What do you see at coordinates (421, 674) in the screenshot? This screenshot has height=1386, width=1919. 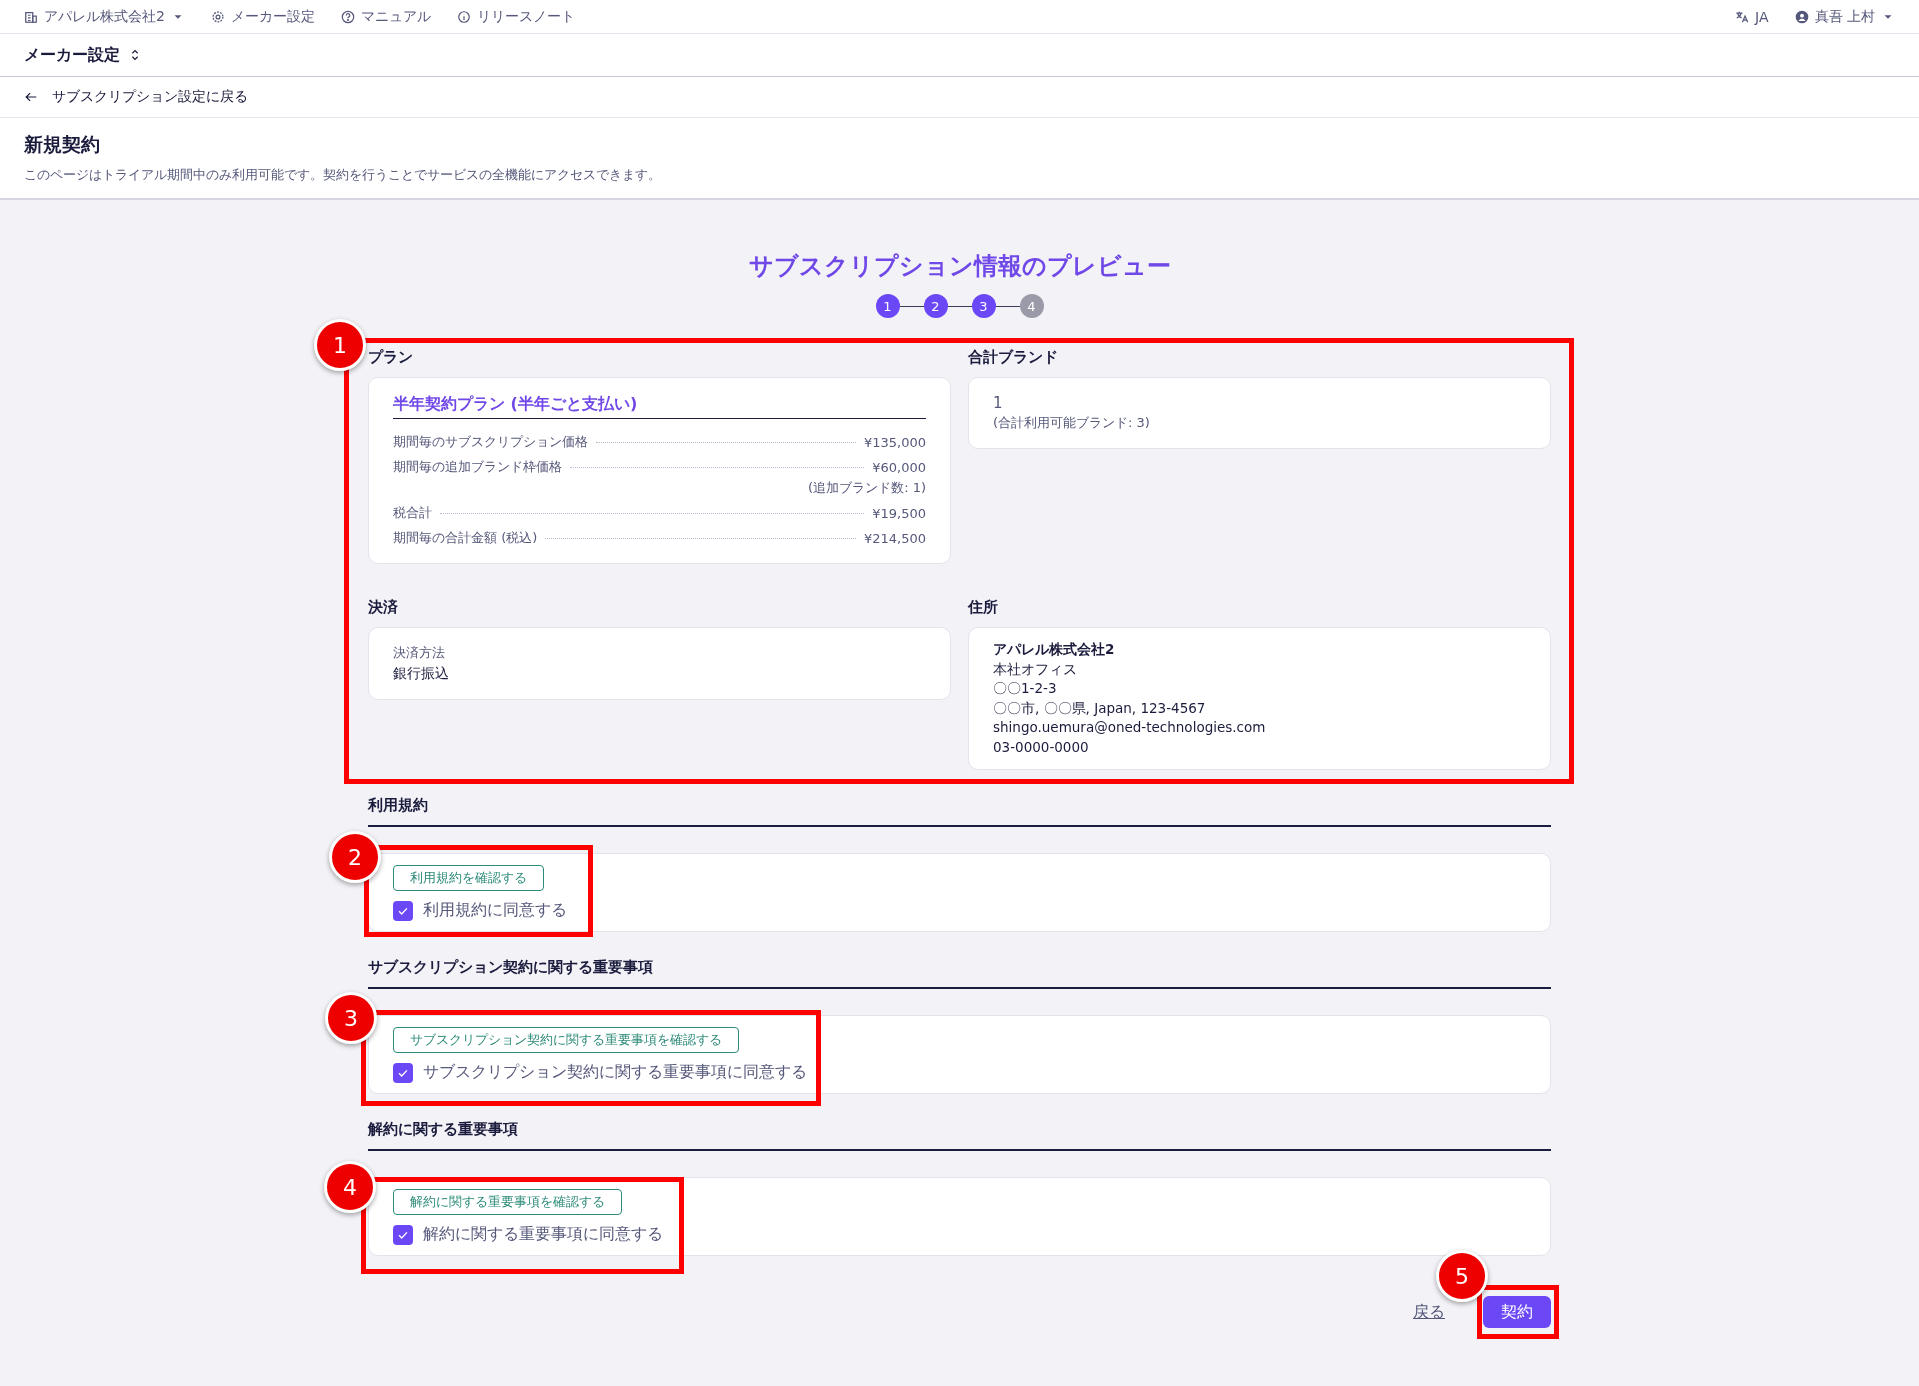 I see `payment-method: 銀行振込` at bounding box center [421, 674].